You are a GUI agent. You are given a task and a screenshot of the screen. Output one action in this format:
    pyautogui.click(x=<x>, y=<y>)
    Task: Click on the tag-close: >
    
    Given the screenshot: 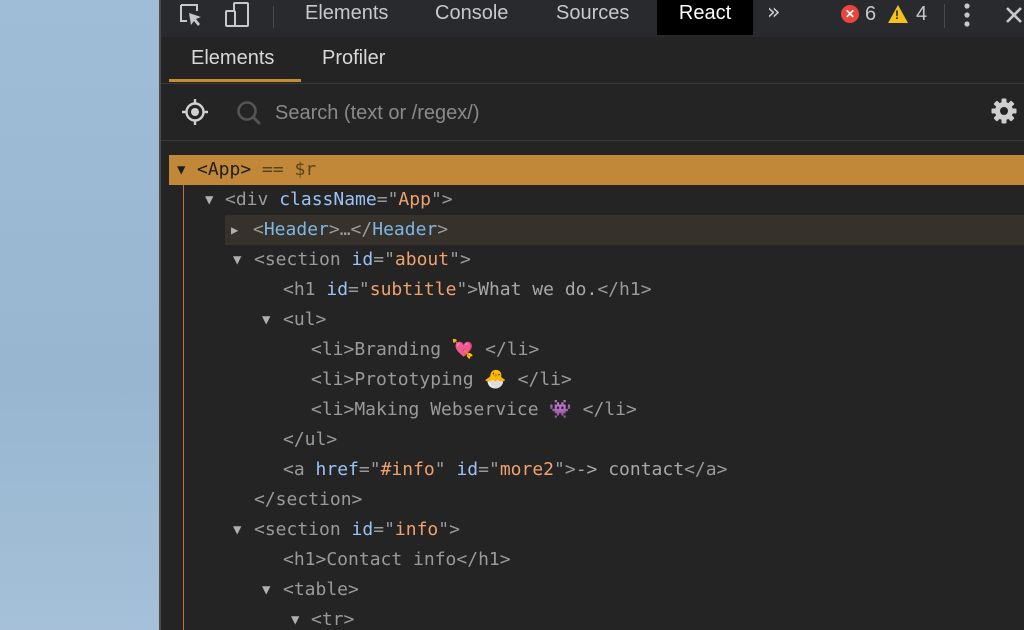 What is the action you would take?
    pyautogui.click(x=443, y=229)
    